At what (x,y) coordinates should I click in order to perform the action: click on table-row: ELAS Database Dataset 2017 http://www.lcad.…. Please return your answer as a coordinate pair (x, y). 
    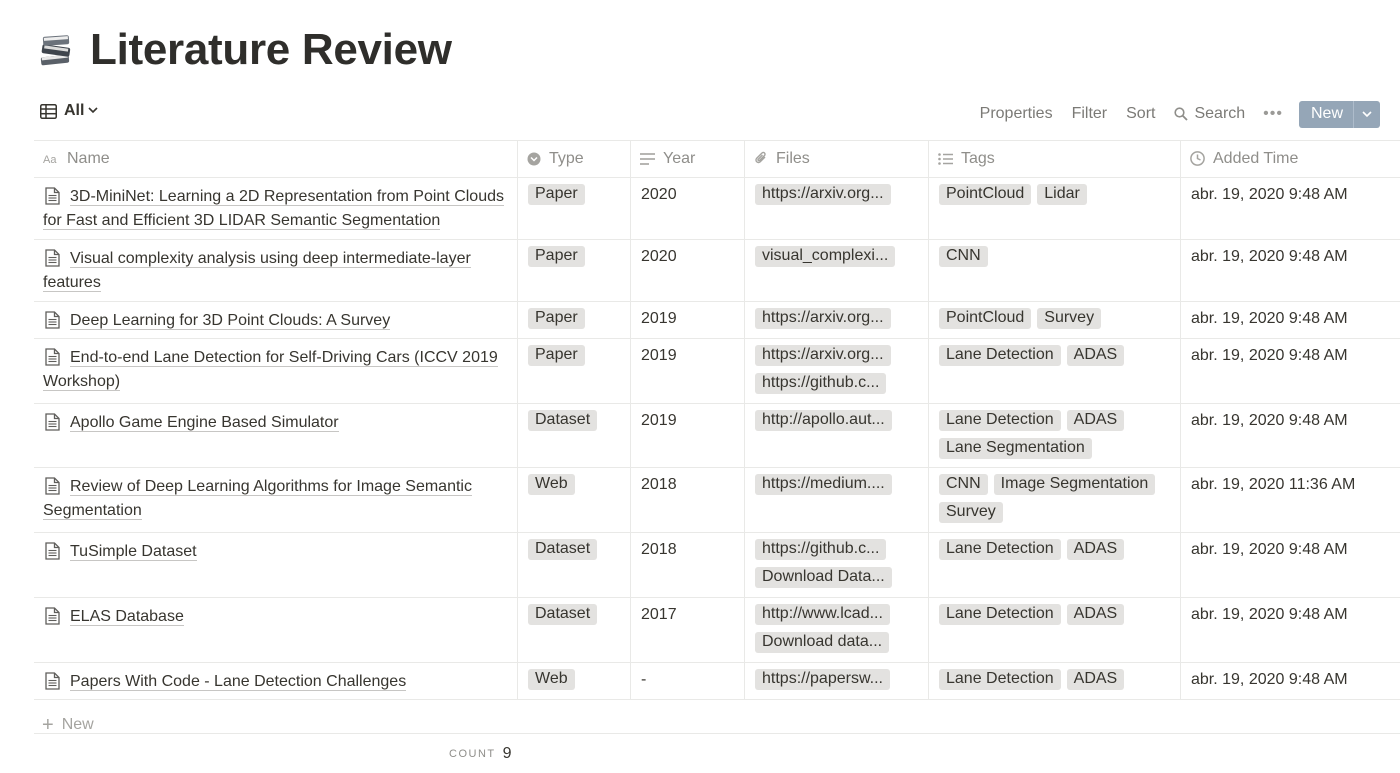
    Looking at the image, I should click on (717, 629).